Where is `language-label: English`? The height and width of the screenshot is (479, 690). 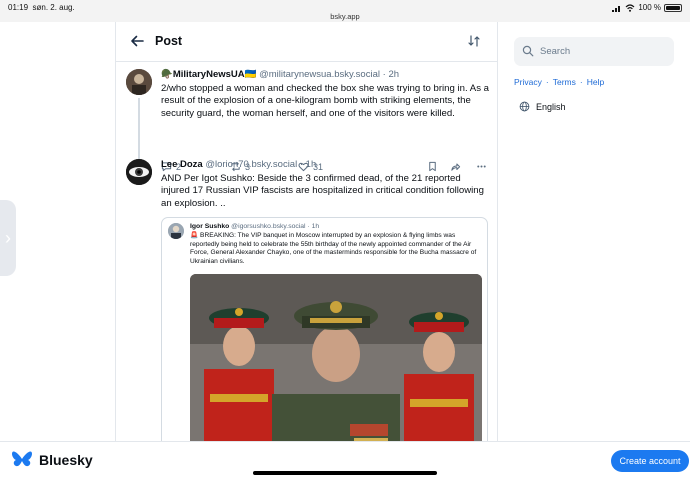 language-label: English is located at coordinates (551, 106).